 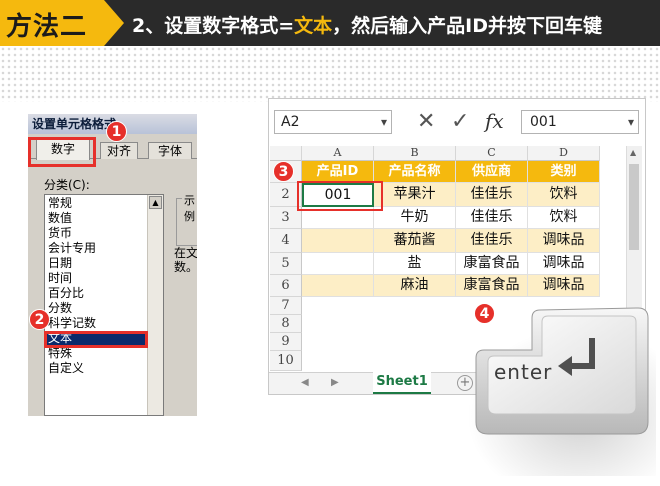 What do you see at coordinates (415, 218) in the screenshot?
I see `table-cell: 牛奶` at bounding box center [415, 218].